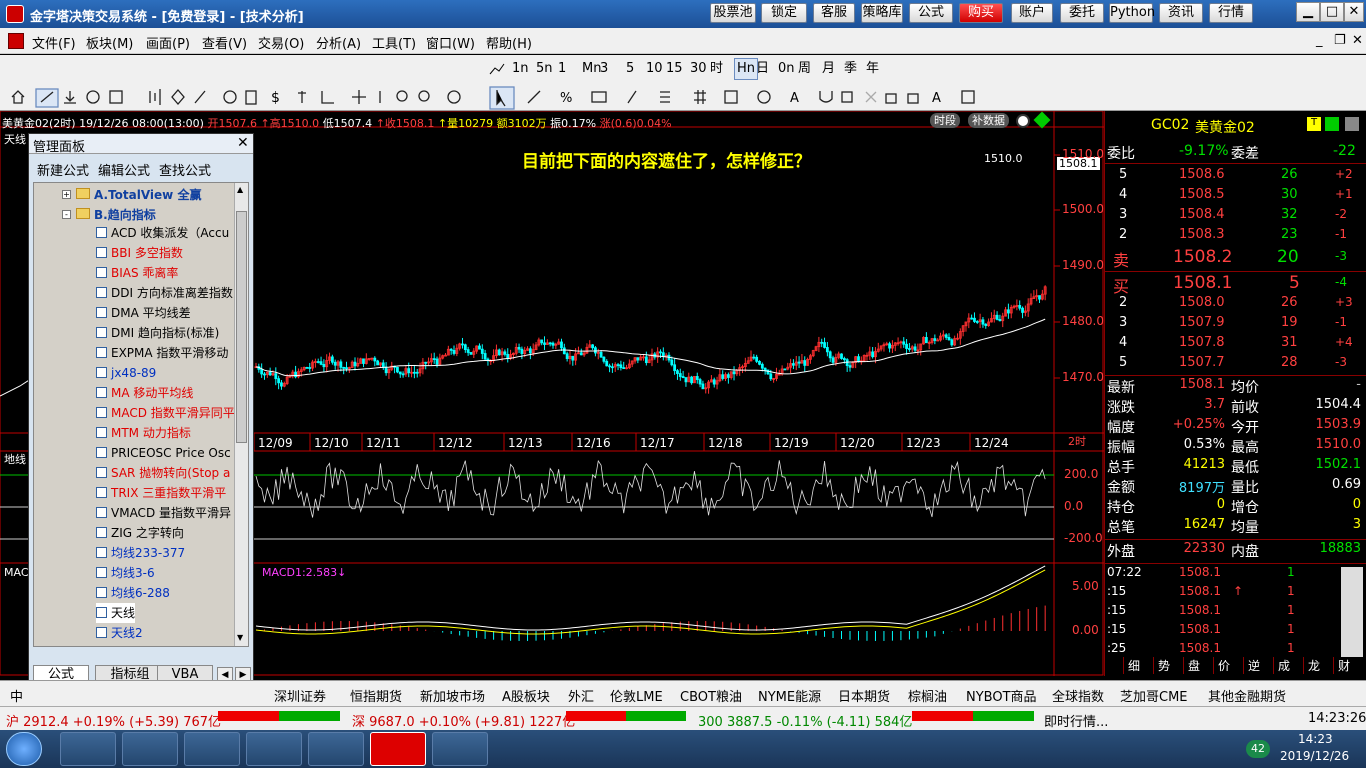  Describe the element at coordinates (931, 13) in the screenshot. I see `title-btn-4: 公式` at that location.